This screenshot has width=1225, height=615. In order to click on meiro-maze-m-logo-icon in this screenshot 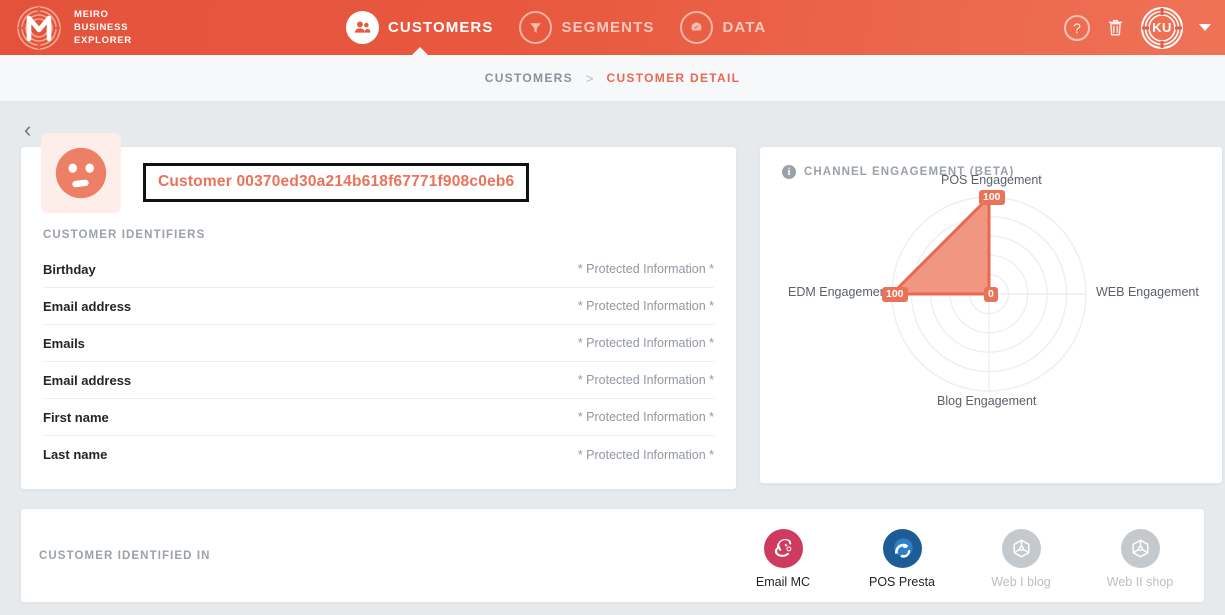, I will do `click(39, 28)`.